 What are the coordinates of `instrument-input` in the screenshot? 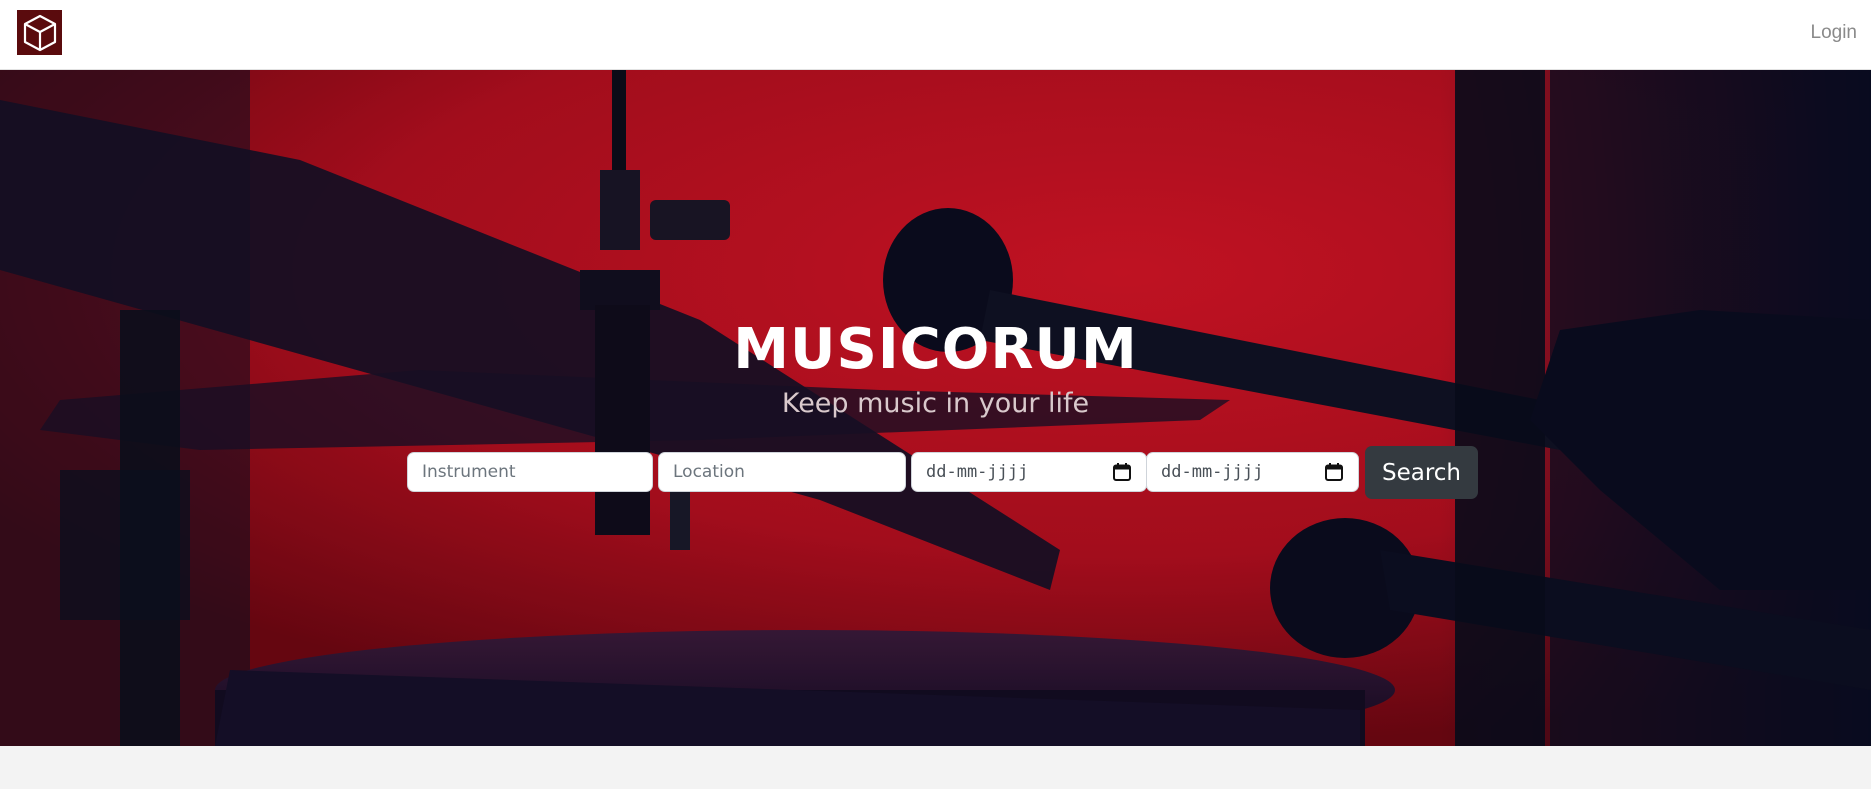 It's located at (530, 472).